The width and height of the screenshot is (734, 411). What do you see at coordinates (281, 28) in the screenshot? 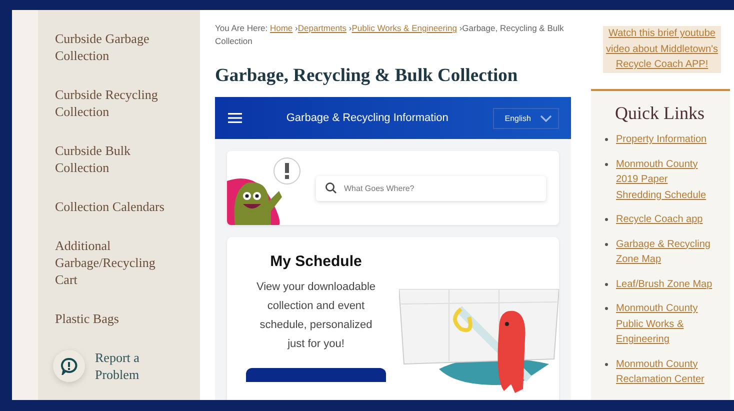
I see `breadcrumb-link: Home` at bounding box center [281, 28].